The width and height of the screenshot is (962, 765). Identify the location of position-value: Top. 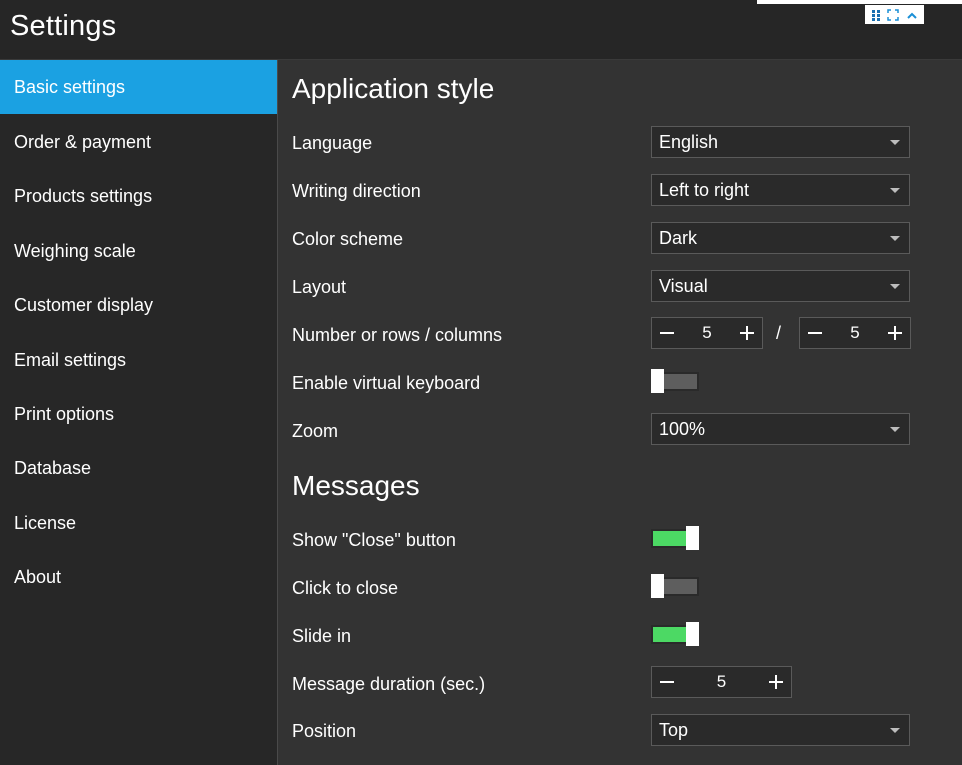
(674, 730).